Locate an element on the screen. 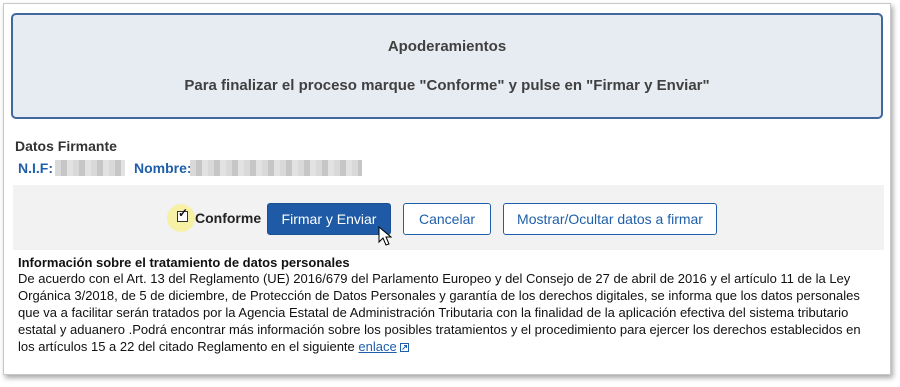 This screenshot has height=387, width=900. name-value-redacted is located at coordinates (276, 168).